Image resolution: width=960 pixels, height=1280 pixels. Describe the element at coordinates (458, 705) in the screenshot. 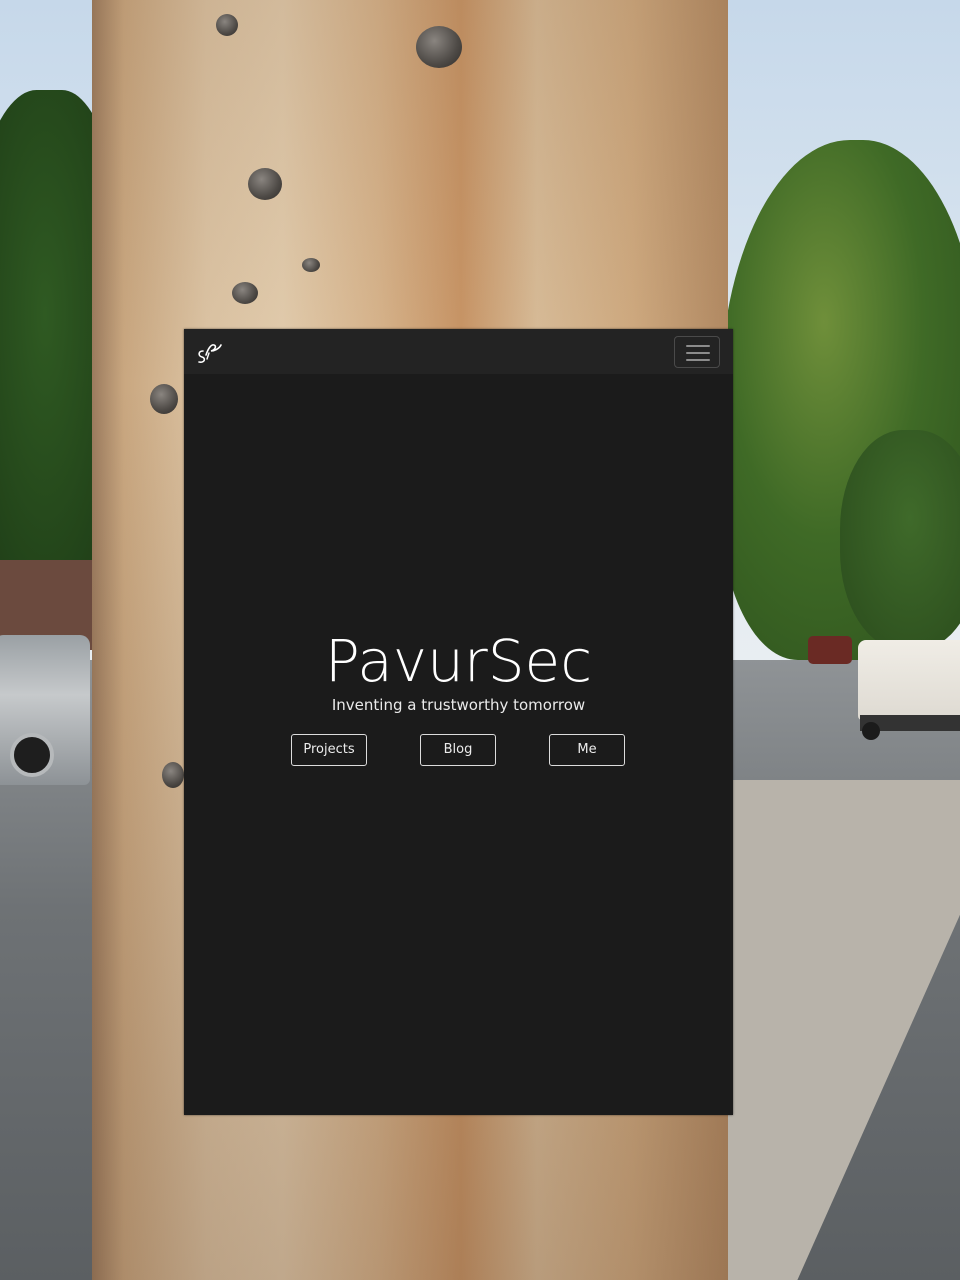

I see `hero-tagline: Inventing a trustworthy tomorrow` at that location.